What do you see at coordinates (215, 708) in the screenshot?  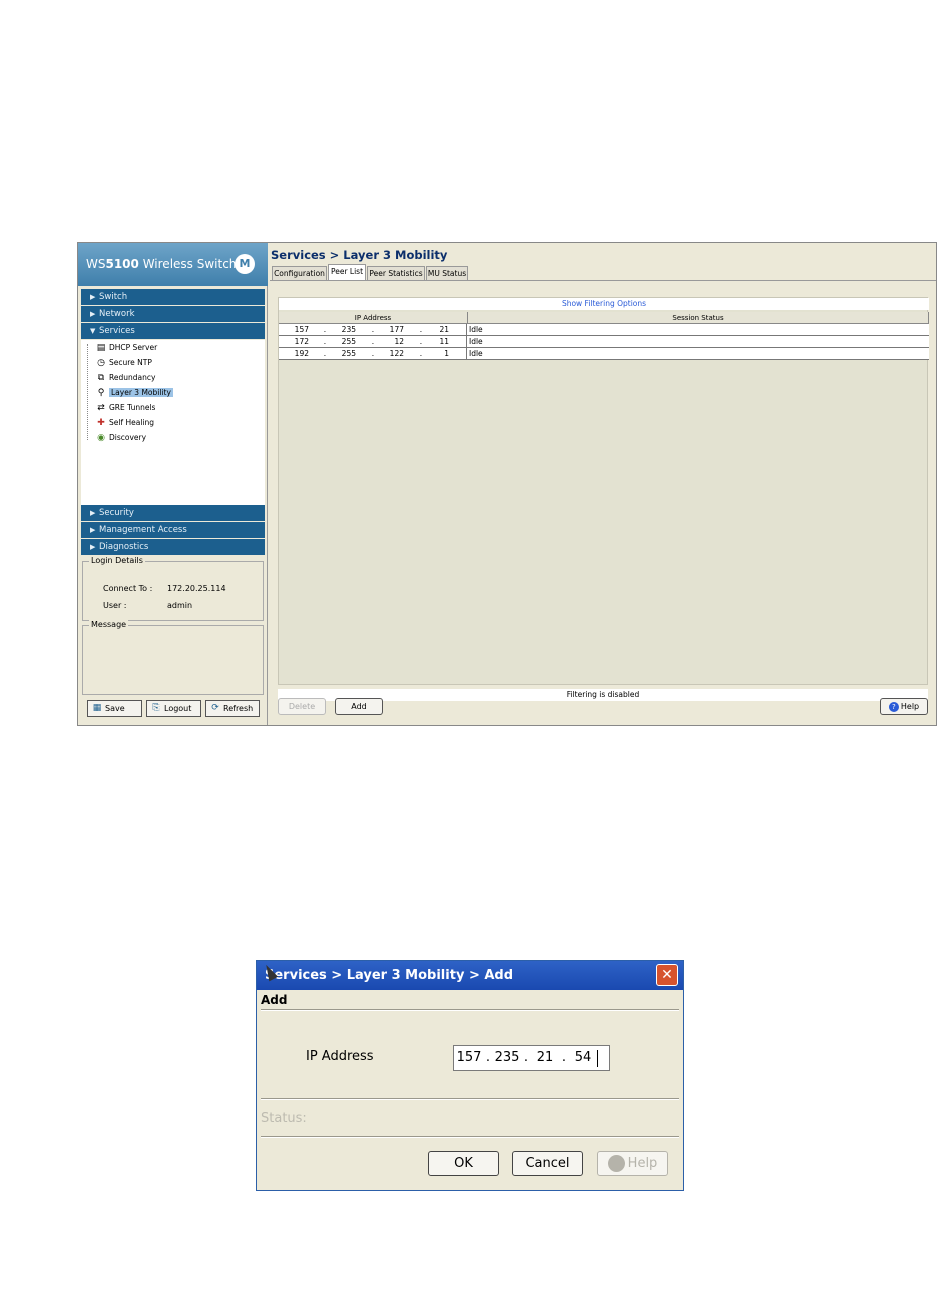 I see `refresh-icon: ⟳` at bounding box center [215, 708].